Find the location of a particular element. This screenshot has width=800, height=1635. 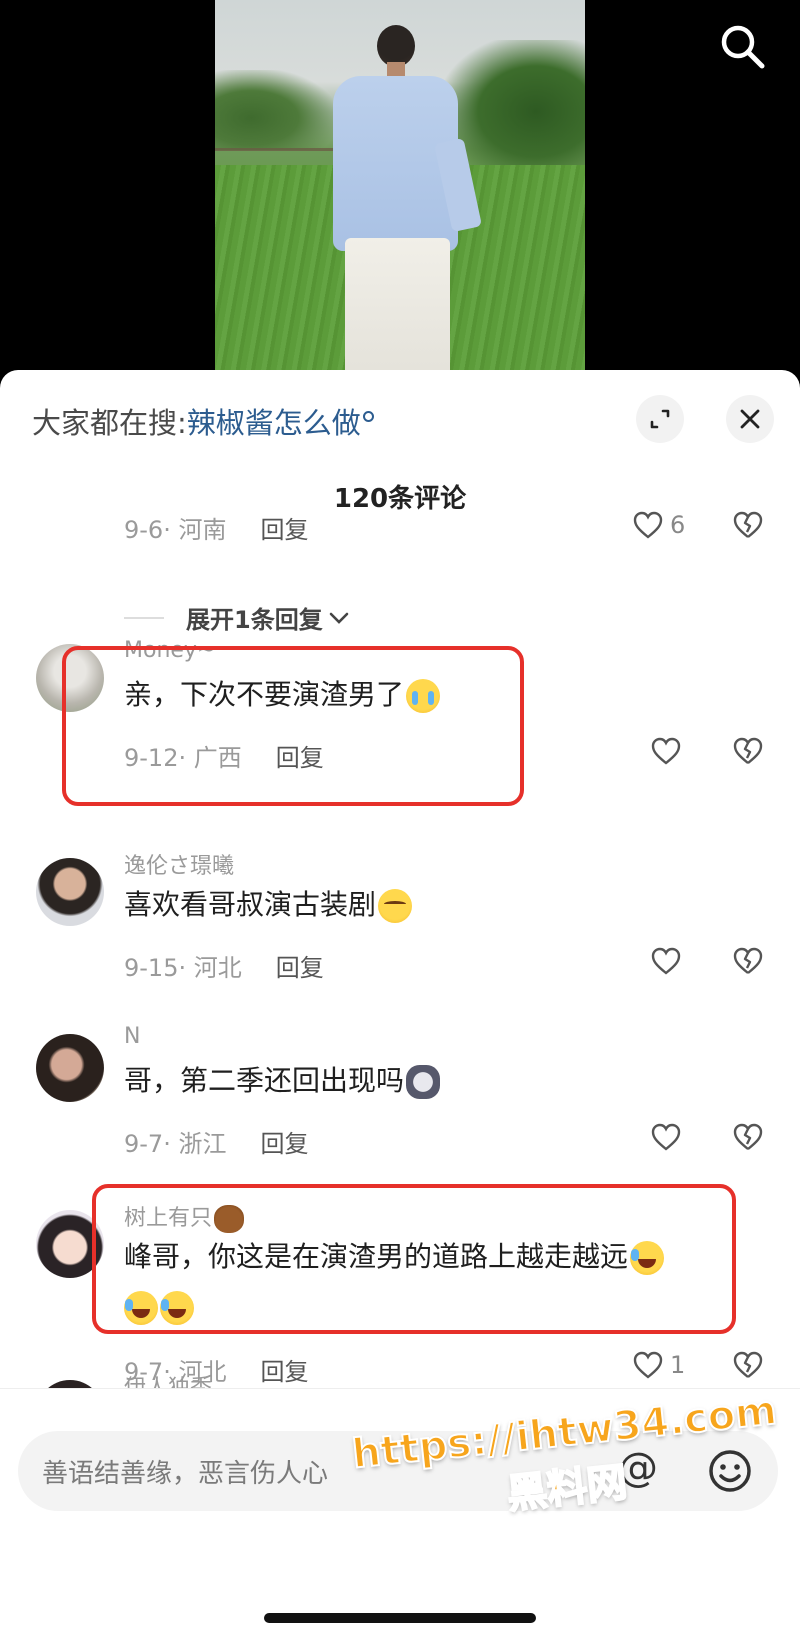

comment-text: 哥，第二季还回出现吗 is located at coordinates (282, 1081).